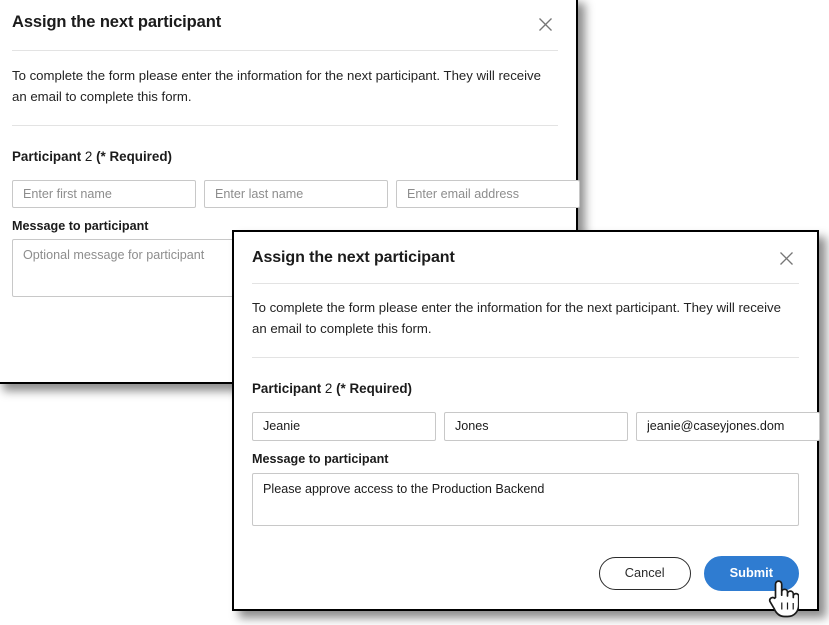 The image size is (829, 625). I want to click on submit-button: Submit, so click(751, 573).